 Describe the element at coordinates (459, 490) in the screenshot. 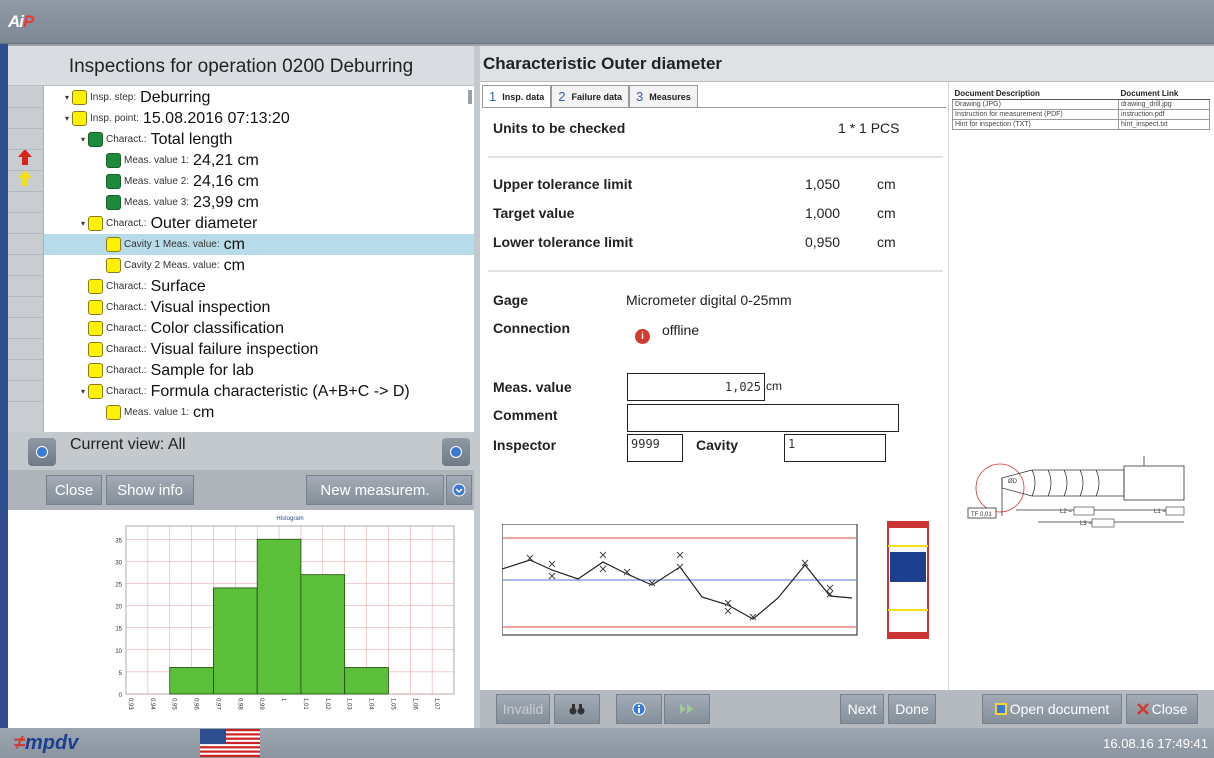

I see `dropdown-button` at that location.